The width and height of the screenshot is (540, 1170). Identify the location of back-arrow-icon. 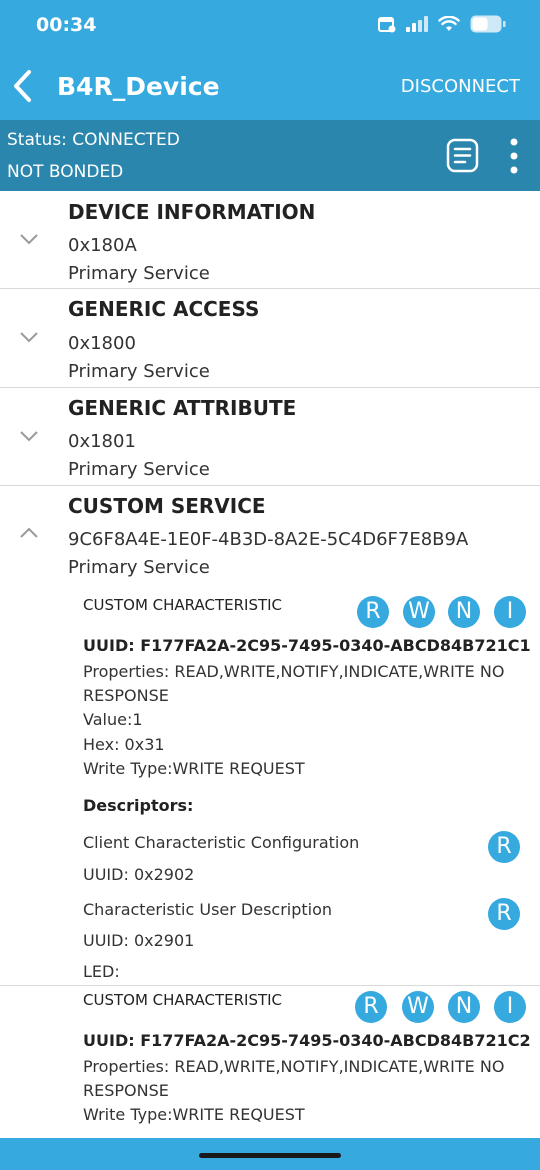
(24, 86).